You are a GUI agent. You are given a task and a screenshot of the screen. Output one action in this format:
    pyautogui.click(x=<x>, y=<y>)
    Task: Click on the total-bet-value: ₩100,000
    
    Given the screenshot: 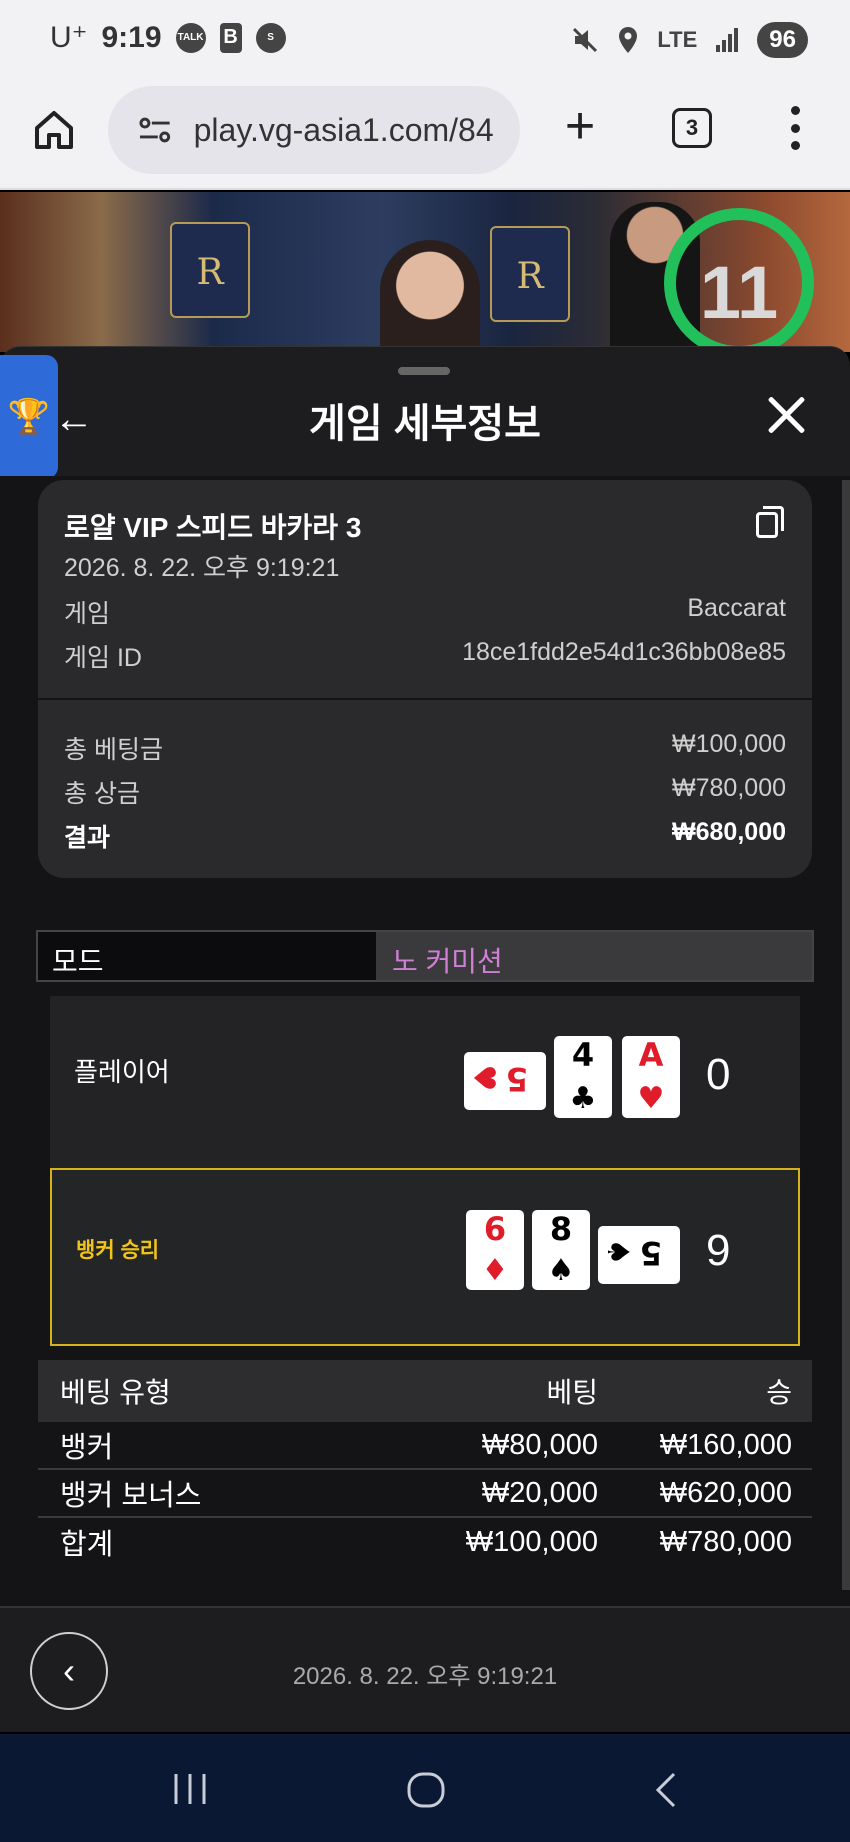 What is the action you would take?
    pyautogui.click(x=729, y=744)
    